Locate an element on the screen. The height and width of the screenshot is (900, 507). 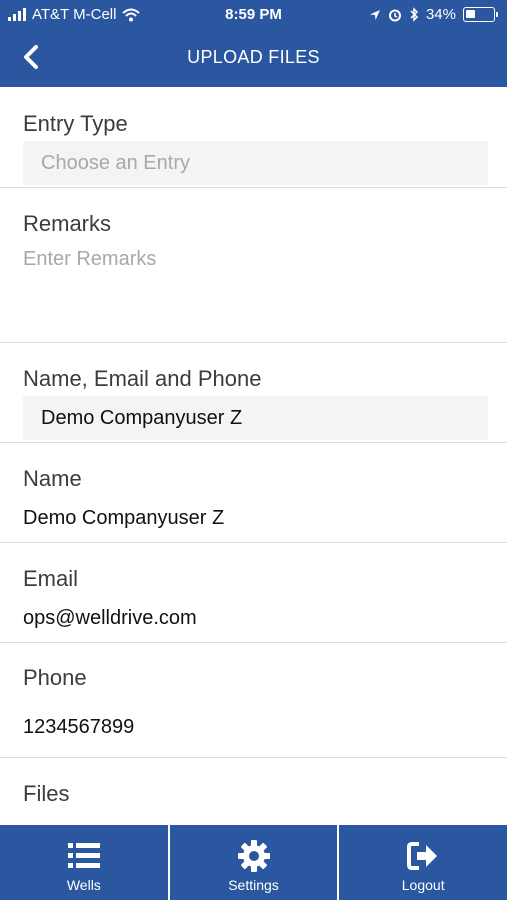
phone-value: 1234567899 is located at coordinates (78, 727).